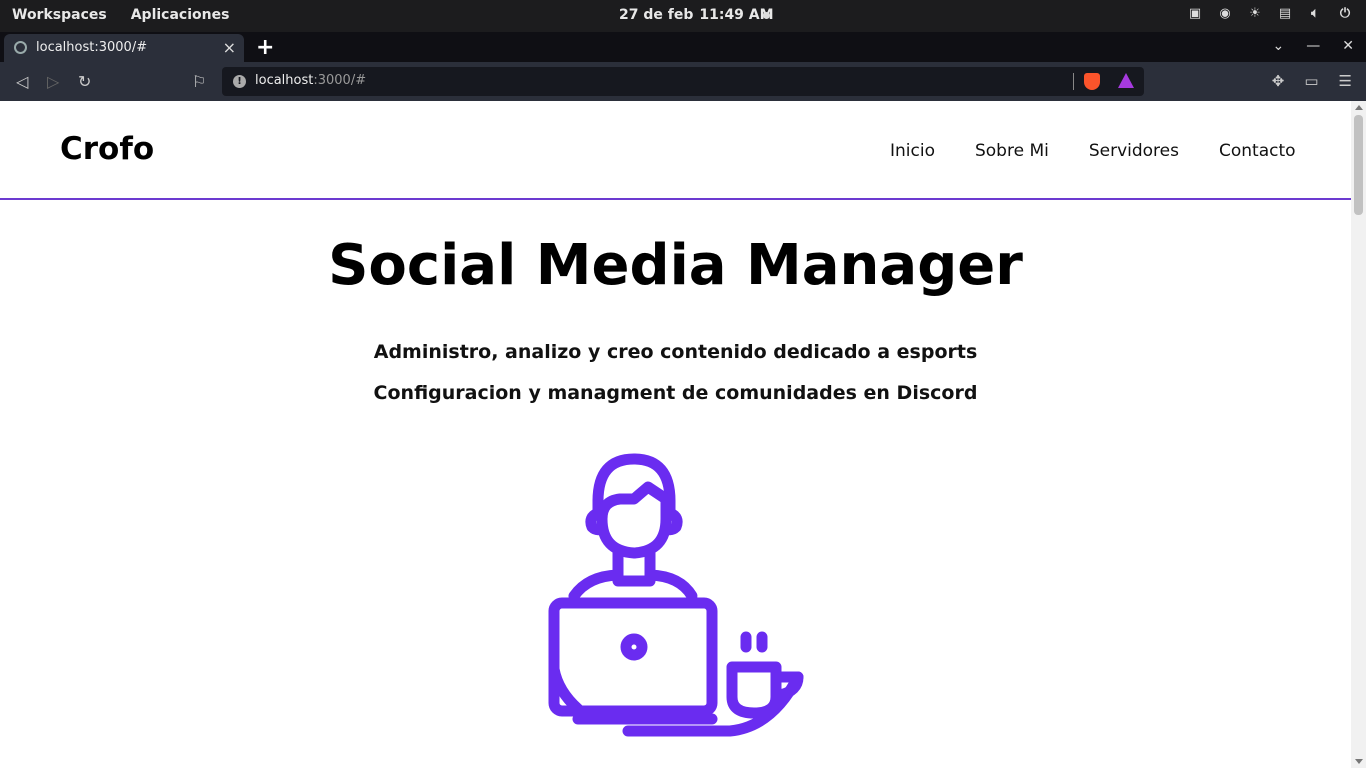  What do you see at coordinates (1126, 80) in the screenshot?
I see `brave-rewards-icon` at bounding box center [1126, 80].